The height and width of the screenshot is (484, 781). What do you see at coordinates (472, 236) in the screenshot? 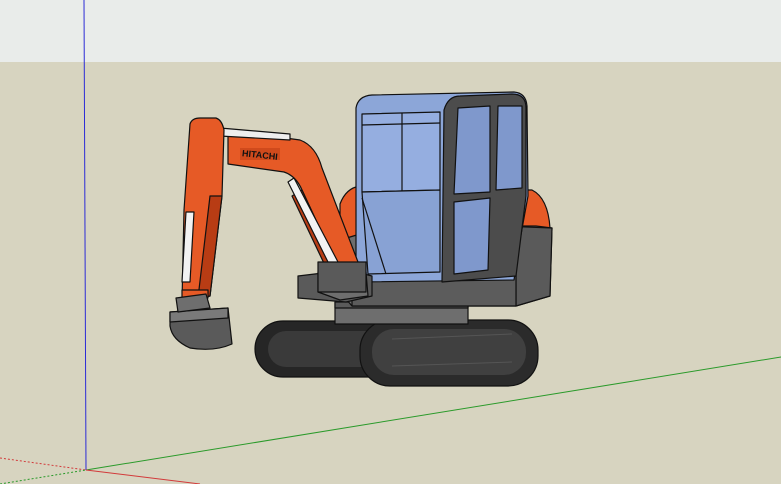
I see `cab-side-window-lower` at bounding box center [472, 236].